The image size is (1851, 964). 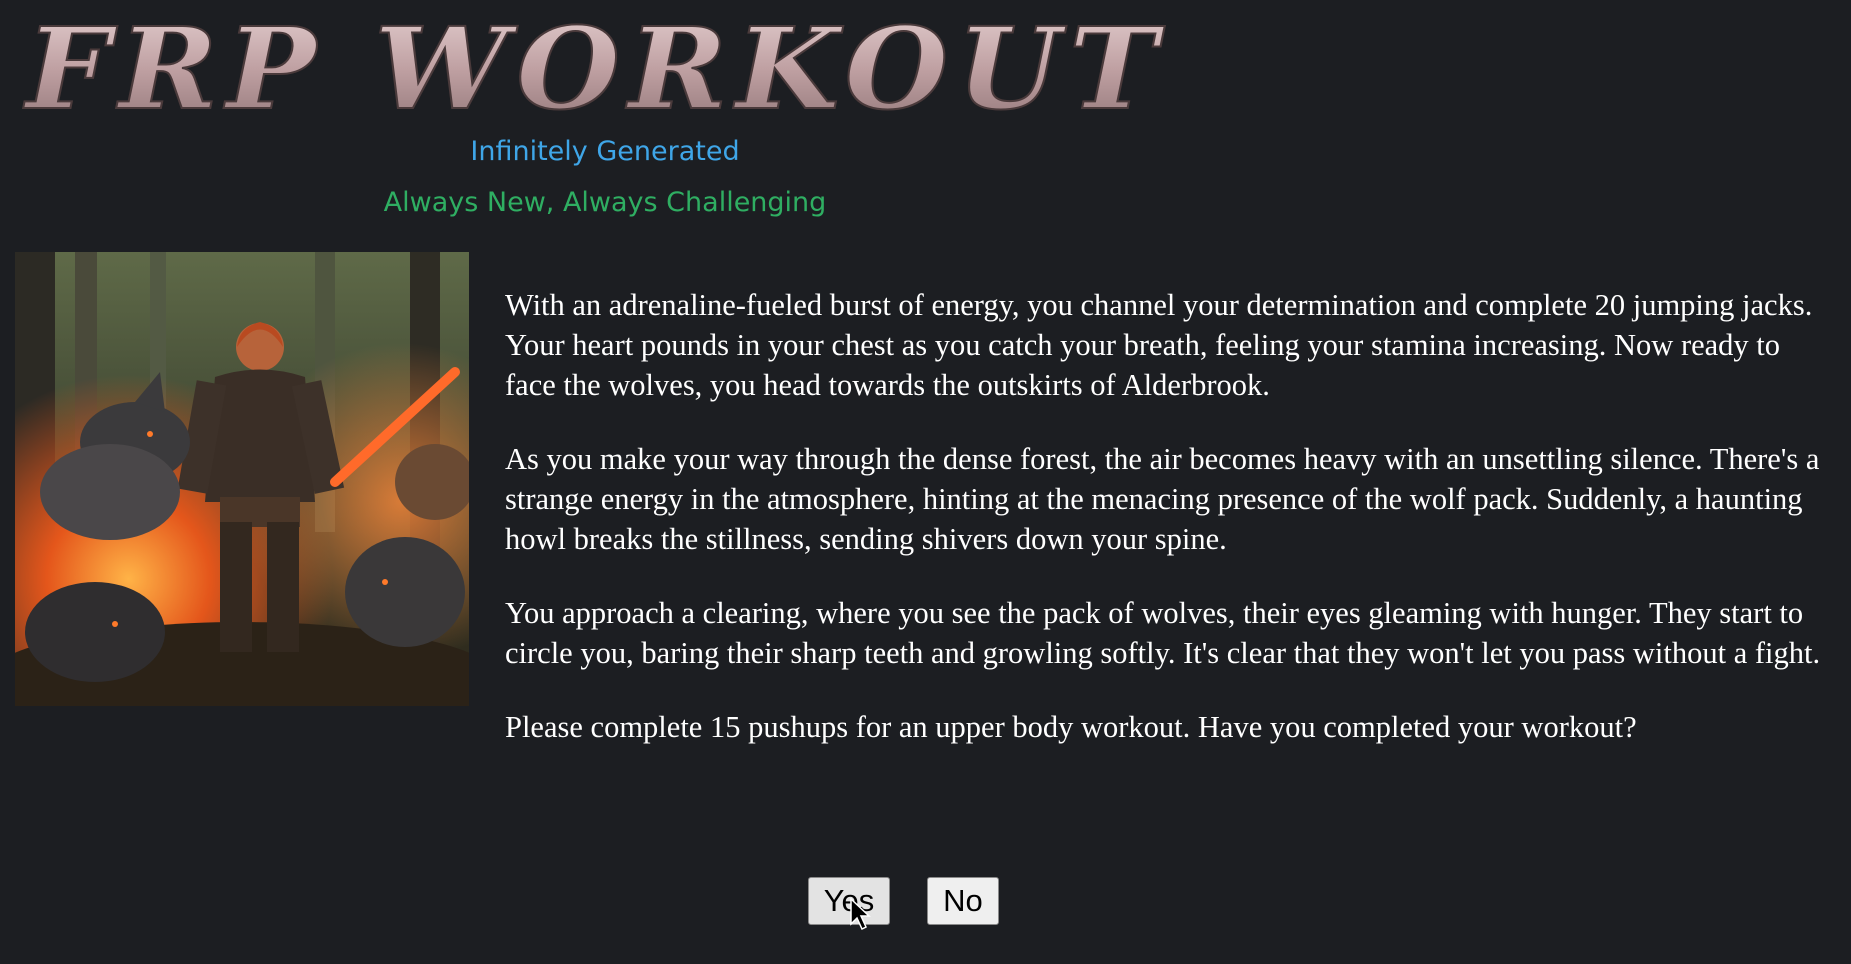 I want to click on app-title-text: FRP WORKOUT, so click(x=594, y=67).